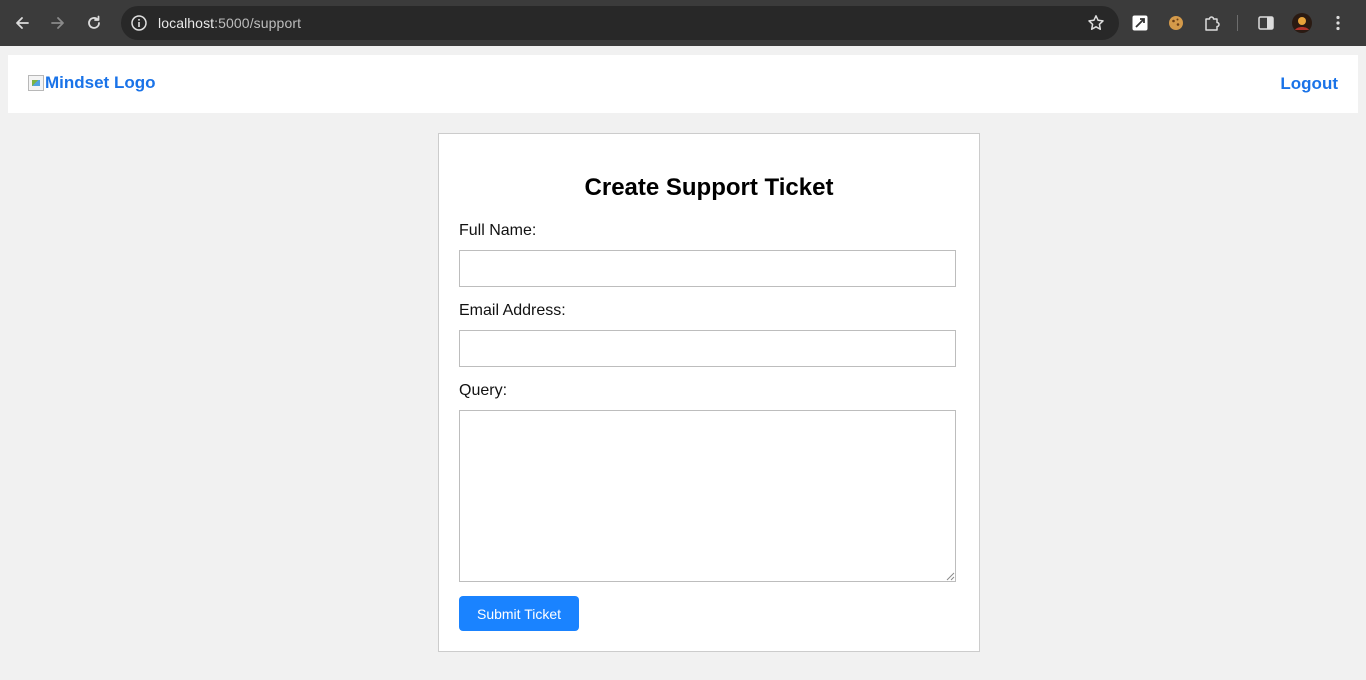  I want to click on full-name-input, so click(707, 268).